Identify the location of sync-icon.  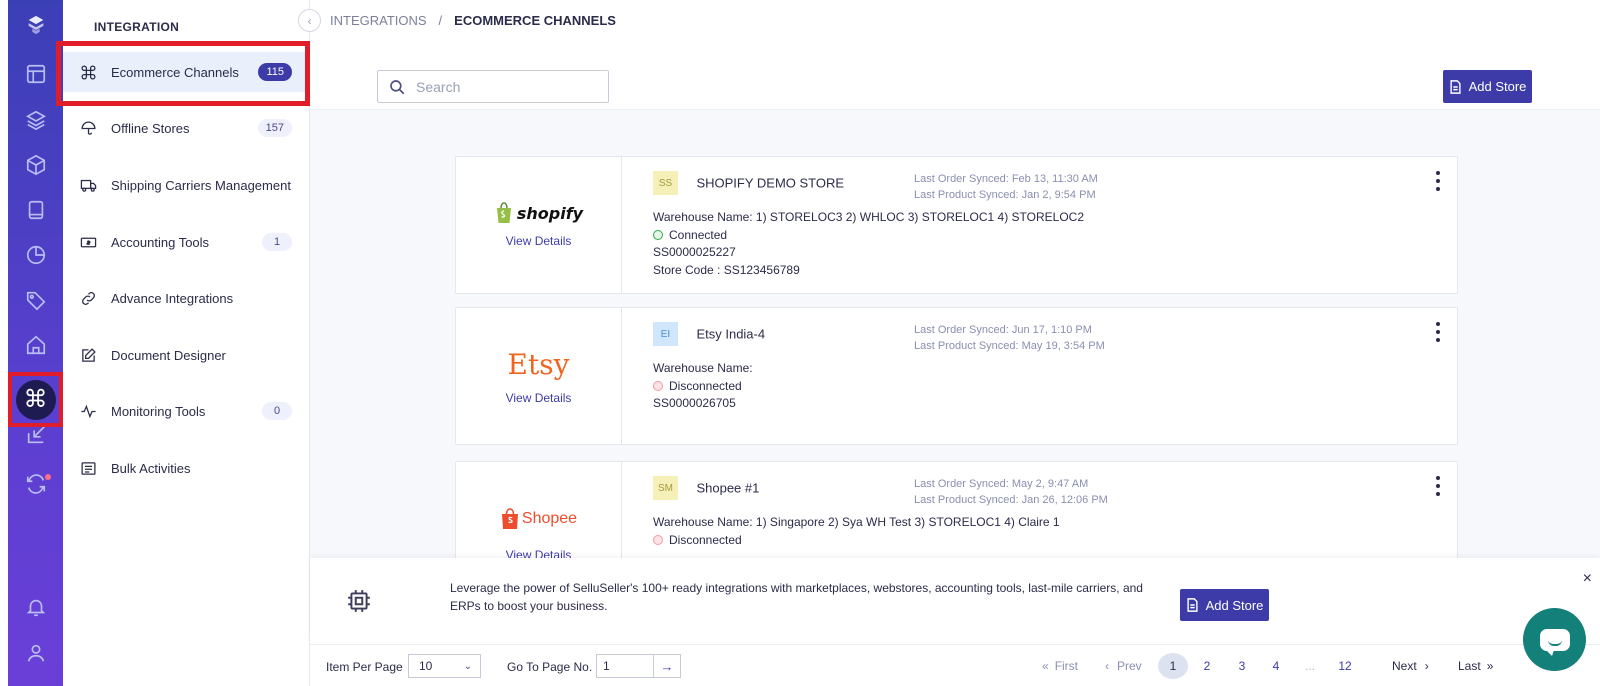
(35, 484).